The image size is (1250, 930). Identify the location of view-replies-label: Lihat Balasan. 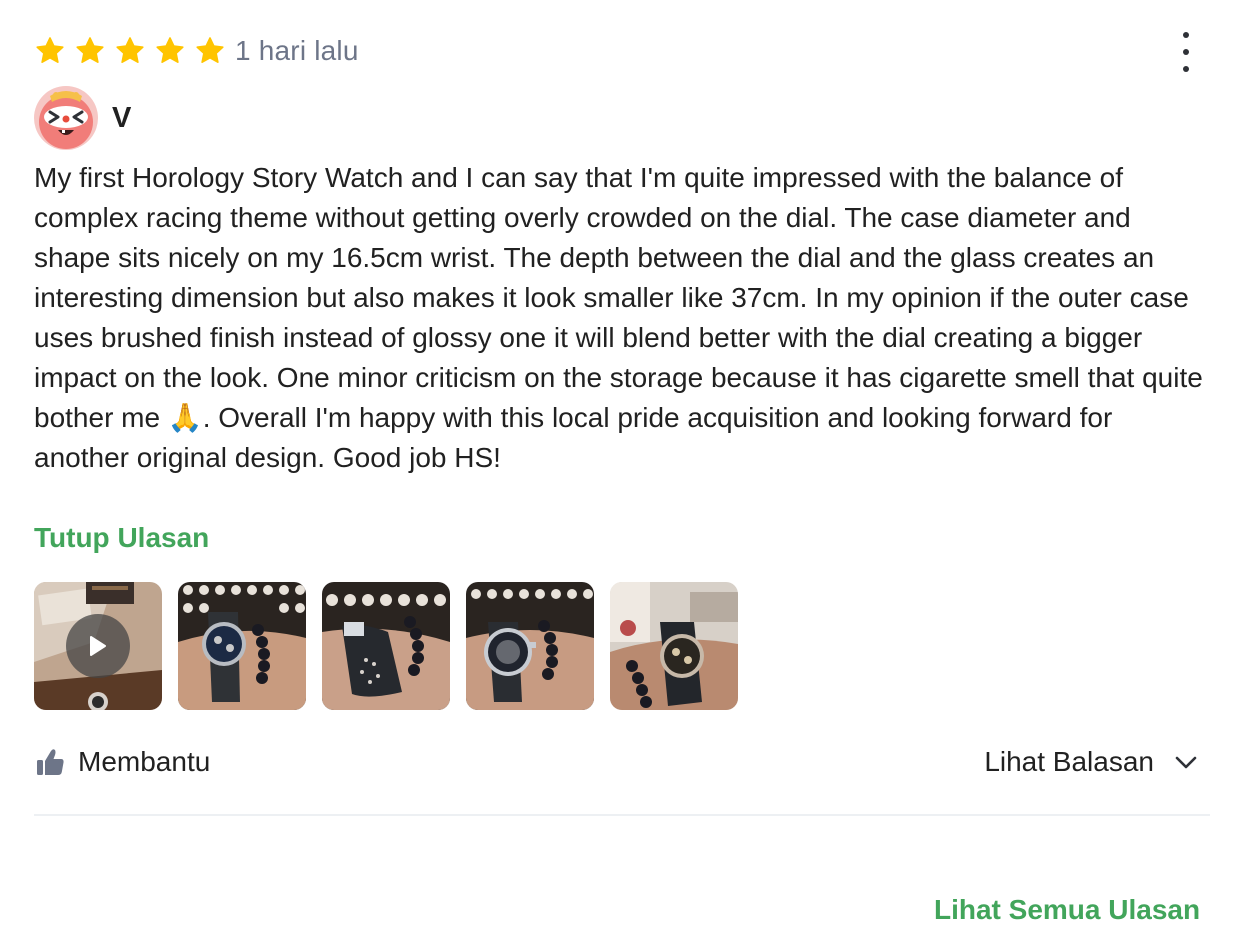
(1069, 761).